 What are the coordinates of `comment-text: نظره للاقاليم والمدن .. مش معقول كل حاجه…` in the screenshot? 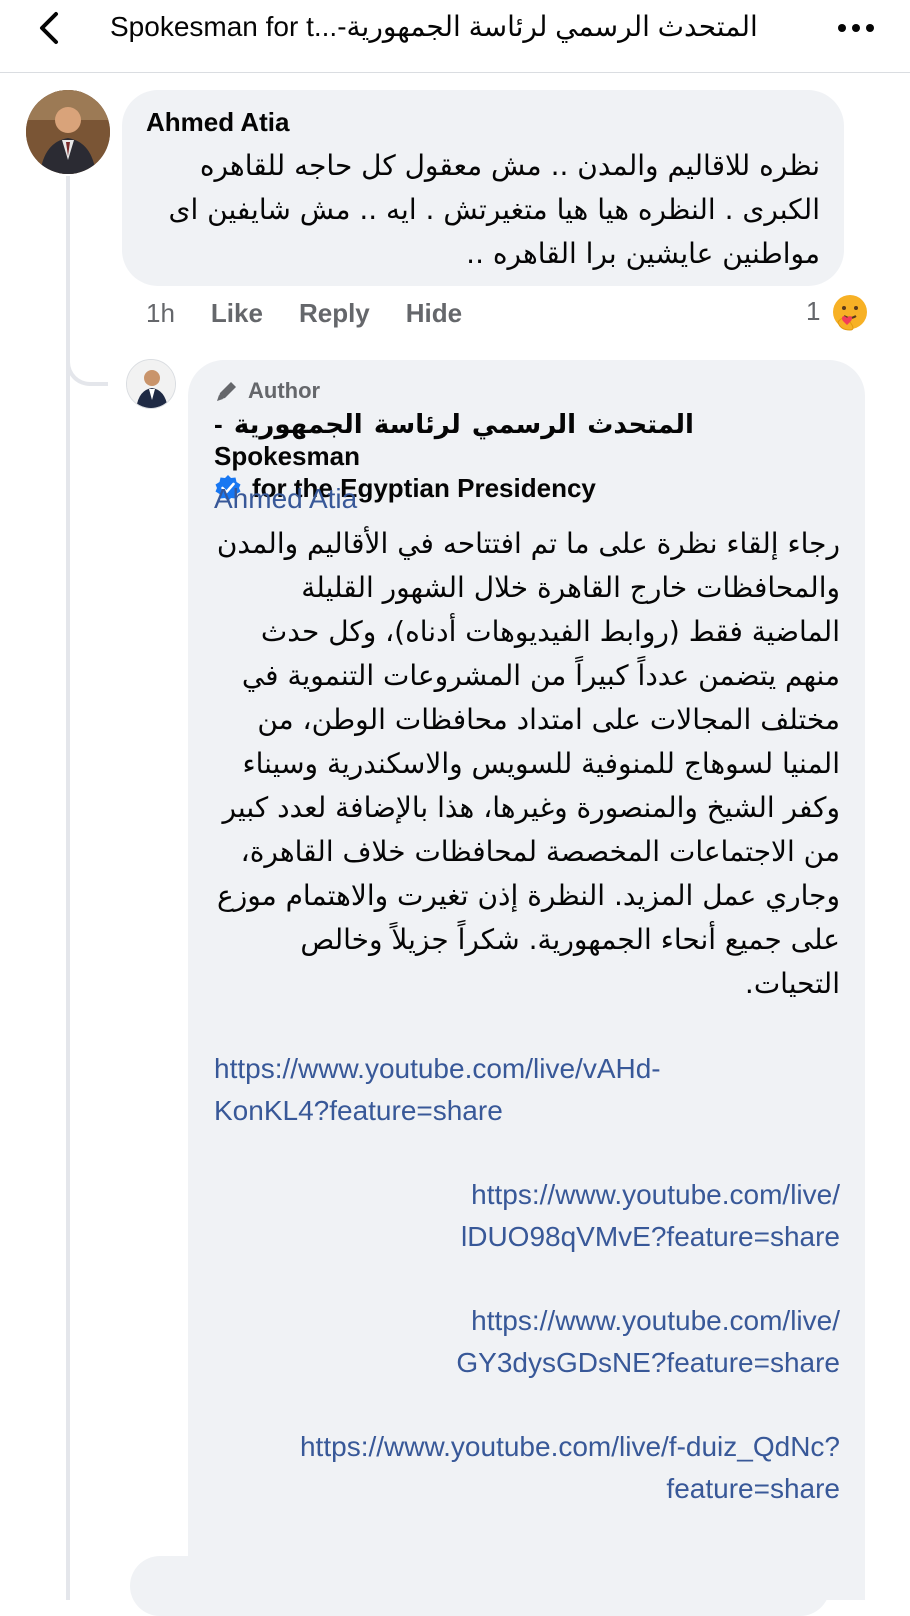 It's located at (494, 209).